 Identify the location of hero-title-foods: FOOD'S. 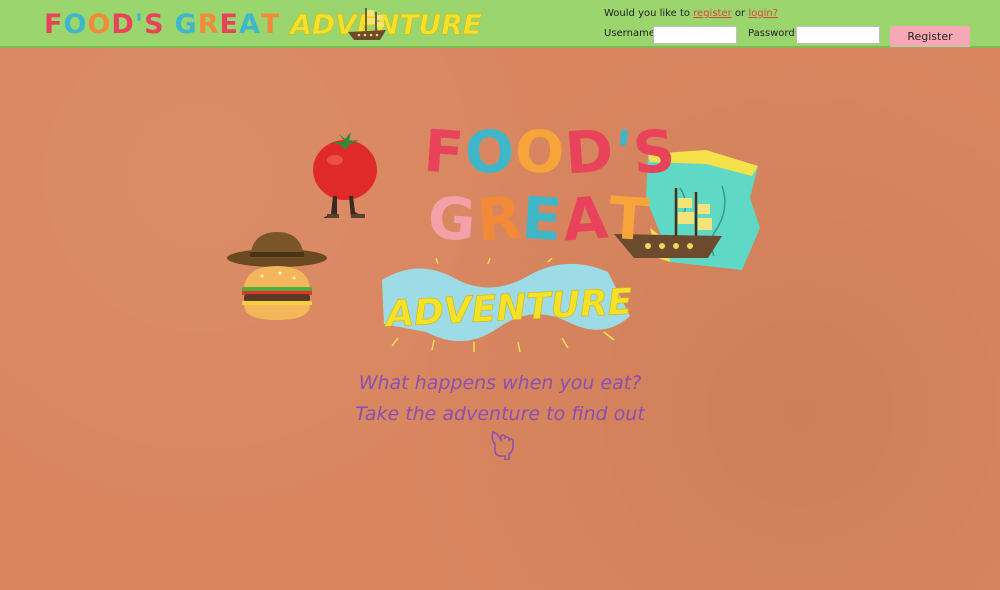
(550, 152).